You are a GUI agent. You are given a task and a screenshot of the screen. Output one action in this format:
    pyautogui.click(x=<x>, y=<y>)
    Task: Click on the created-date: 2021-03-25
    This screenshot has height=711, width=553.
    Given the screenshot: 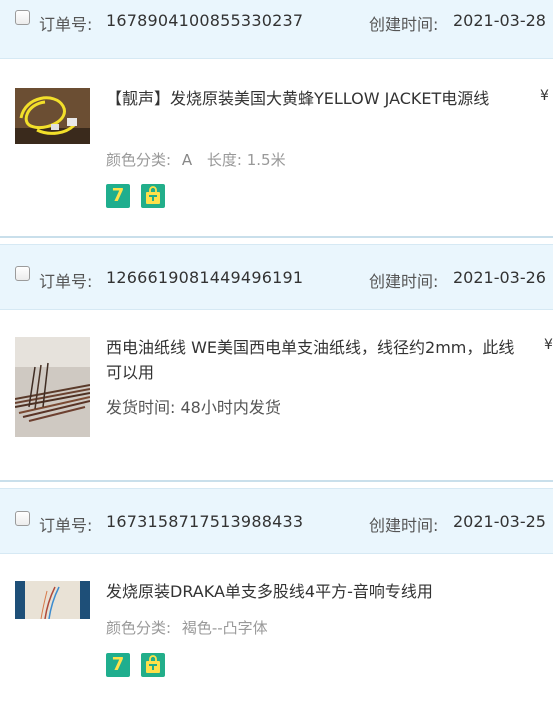 What is the action you would take?
    pyautogui.click(x=499, y=521)
    